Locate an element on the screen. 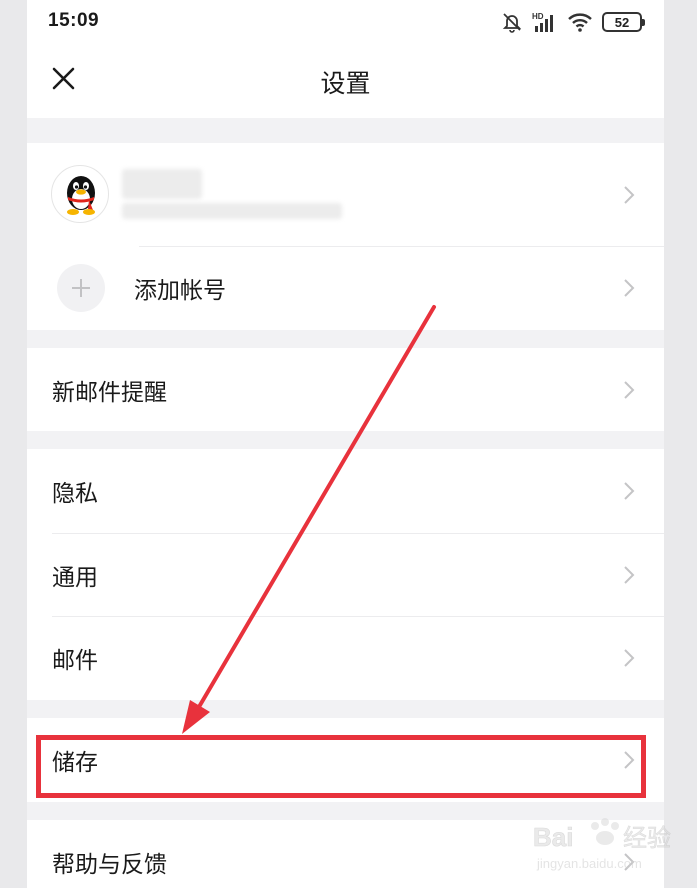 The width and height of the screenshot is (697, 888). storage-card: 储存 is located at coordinates (345, 760).